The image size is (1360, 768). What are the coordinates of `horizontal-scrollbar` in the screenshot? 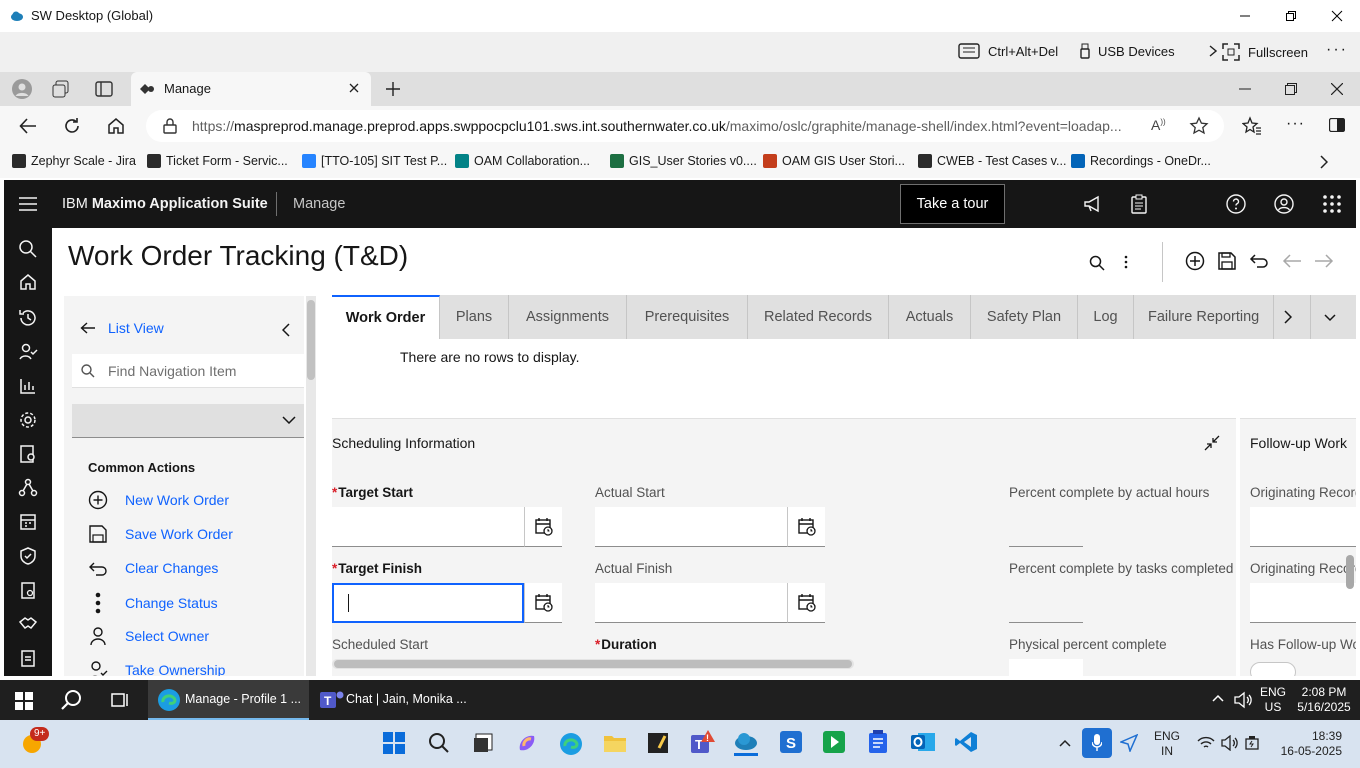 It's located at (593, 664).